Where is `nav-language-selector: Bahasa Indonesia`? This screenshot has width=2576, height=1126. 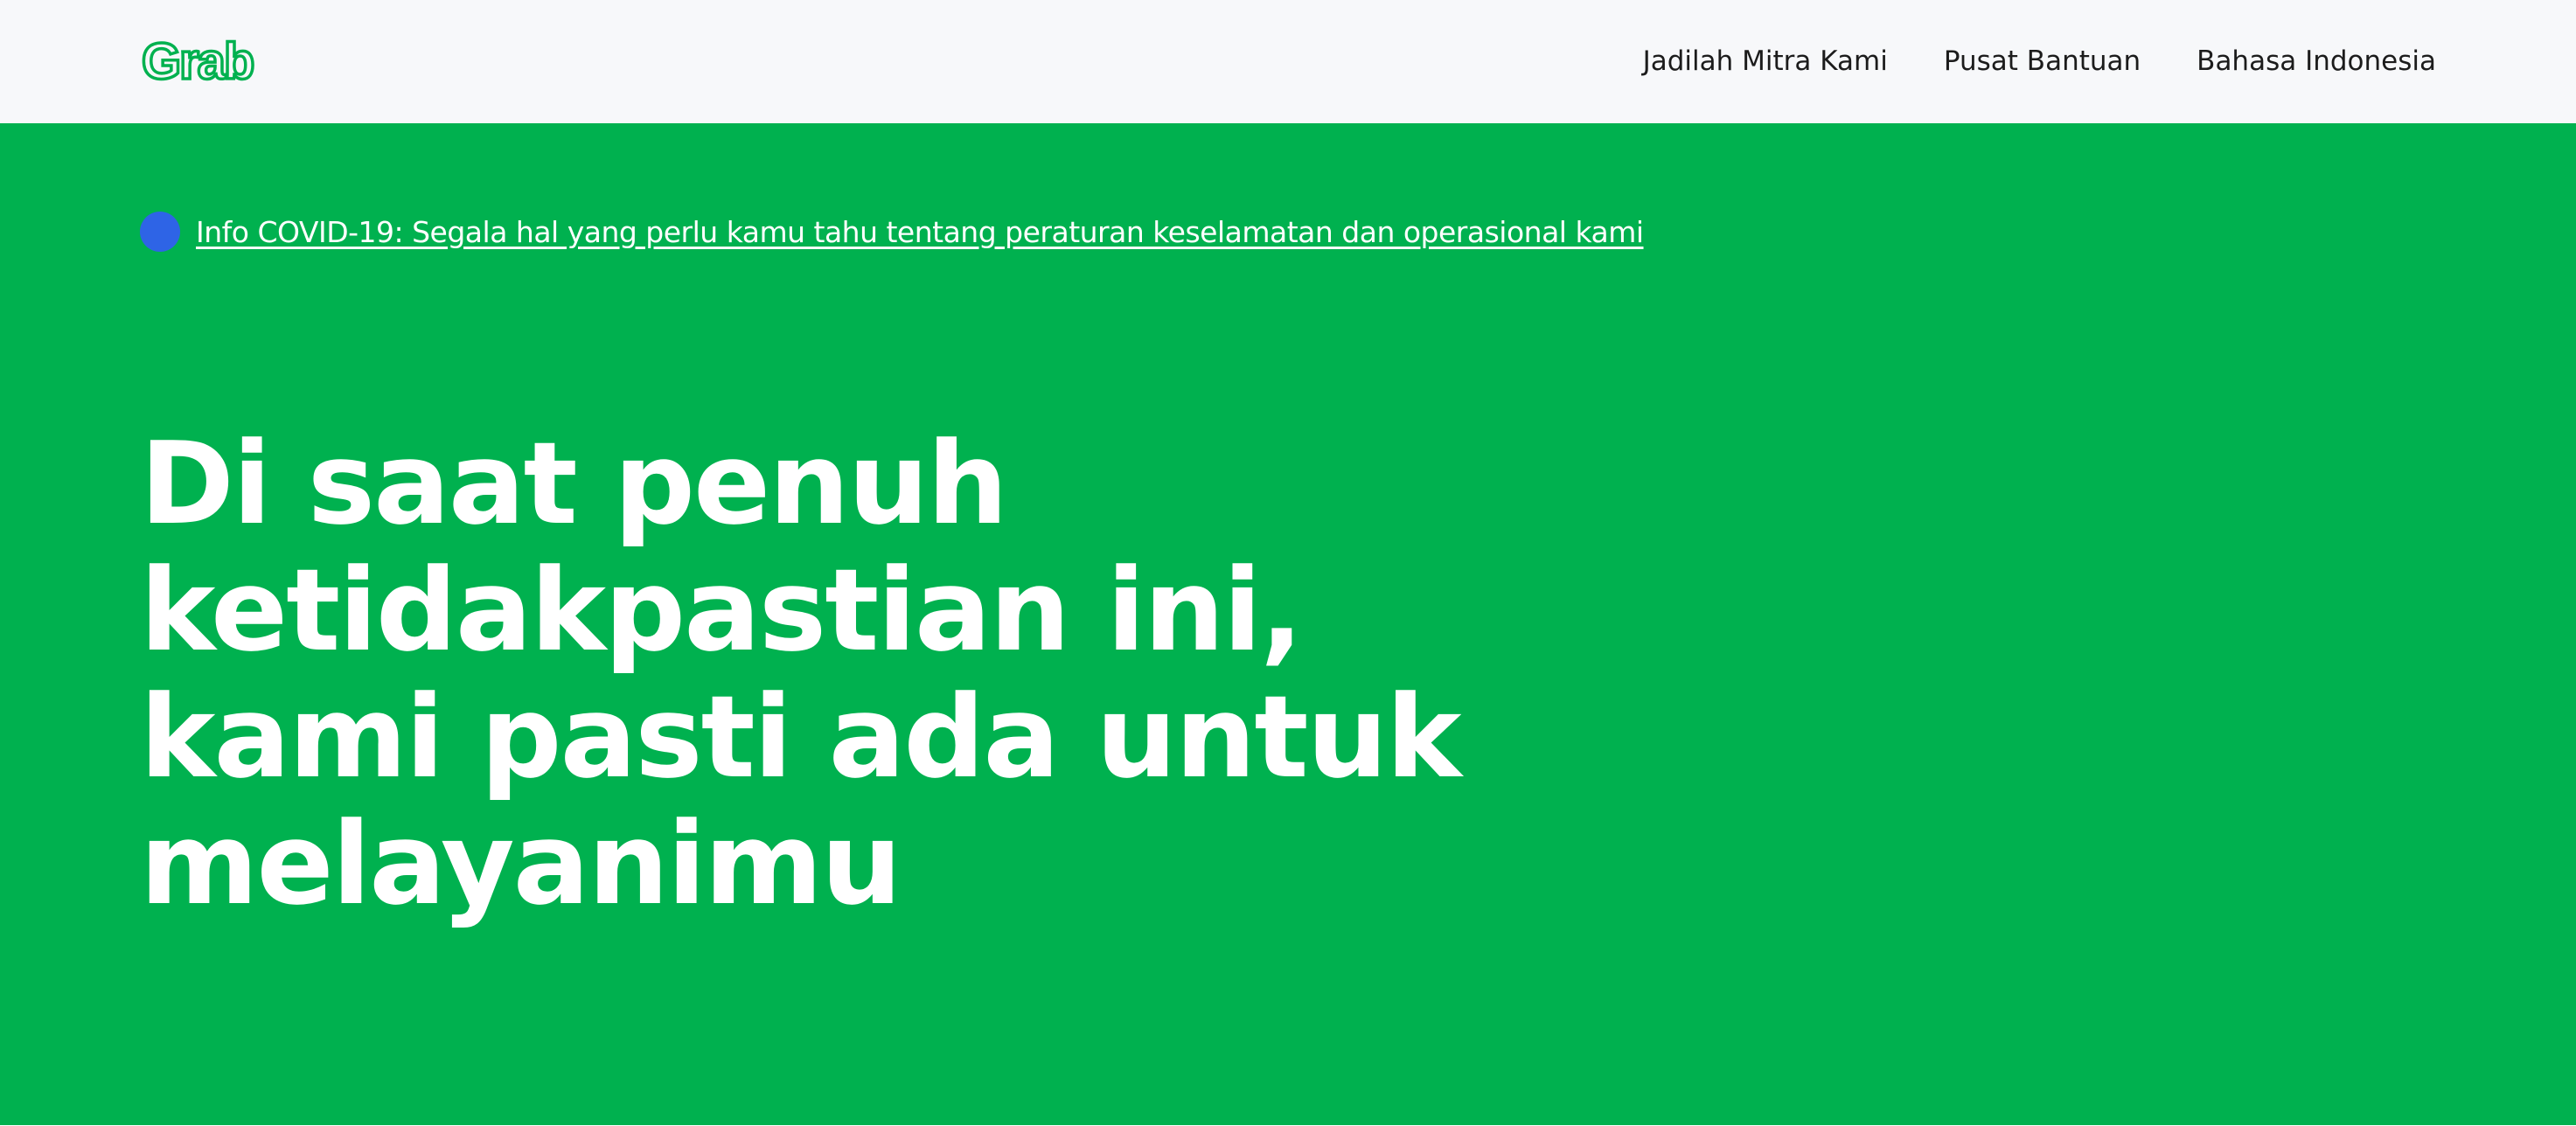 nav-language-selector: Bahasa Indonesia is located at coordinates (2316, 61).